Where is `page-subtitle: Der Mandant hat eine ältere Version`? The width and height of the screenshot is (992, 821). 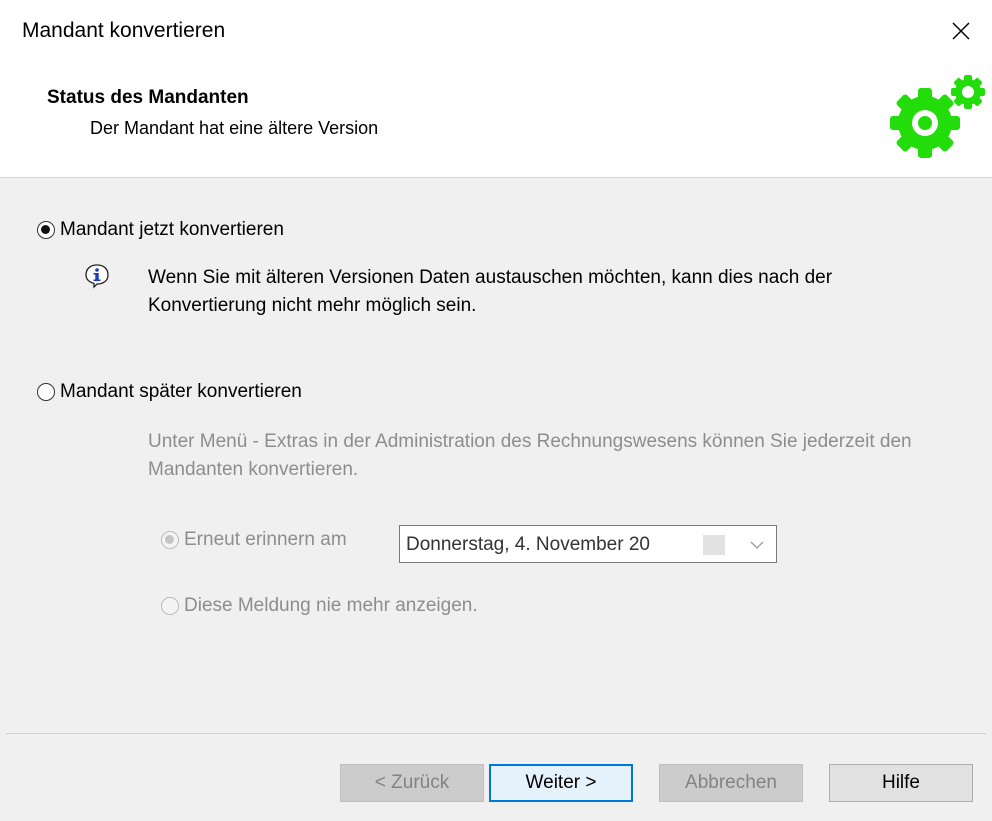 page-subtitle: Der Mandant hat eine ältere Version is located at coordinates (234, 128).